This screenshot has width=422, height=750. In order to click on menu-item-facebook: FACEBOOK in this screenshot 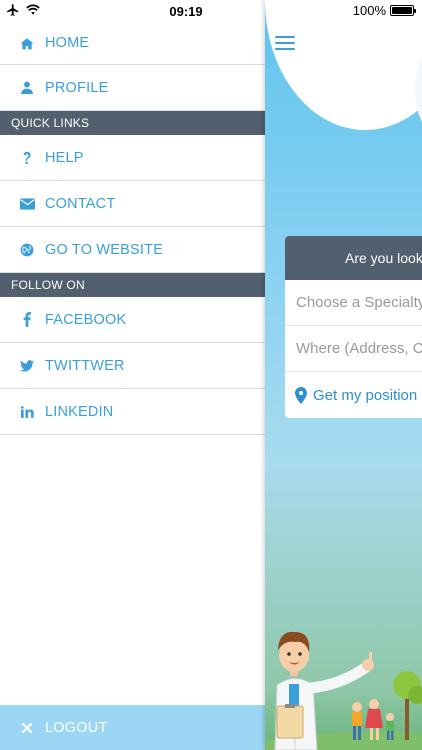, I will do `click(132, 320)`.